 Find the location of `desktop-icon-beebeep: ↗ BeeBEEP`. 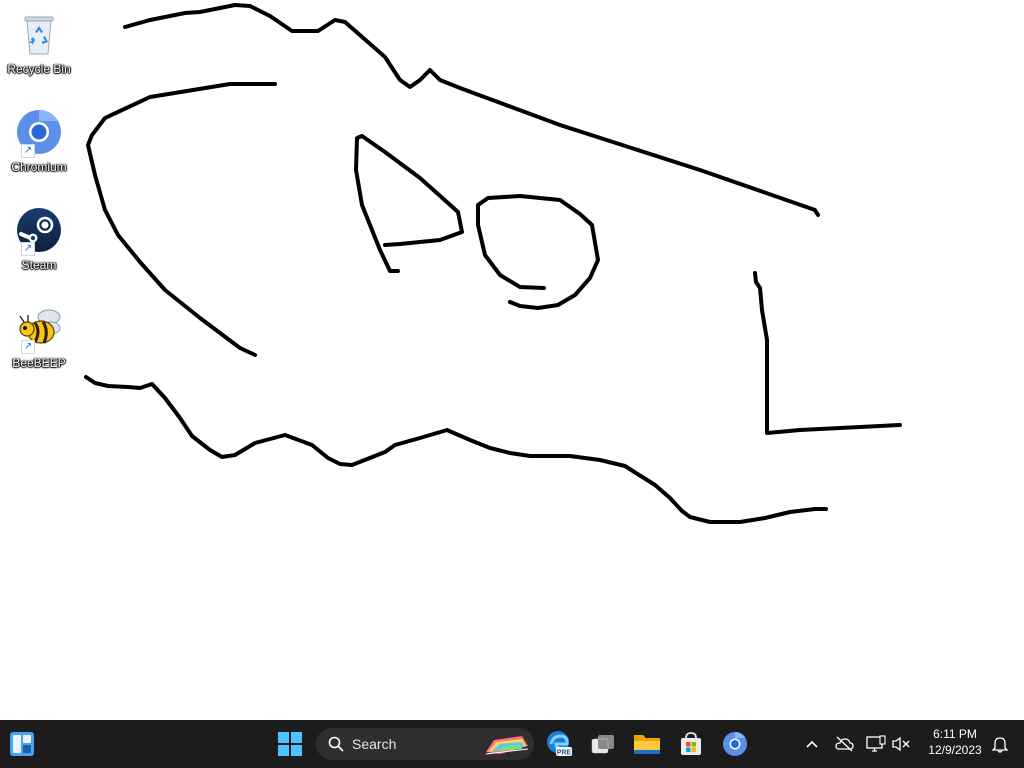

desktop-icon-beebeep: ↗ BeeBEEP is located at coordinates (39, 344).